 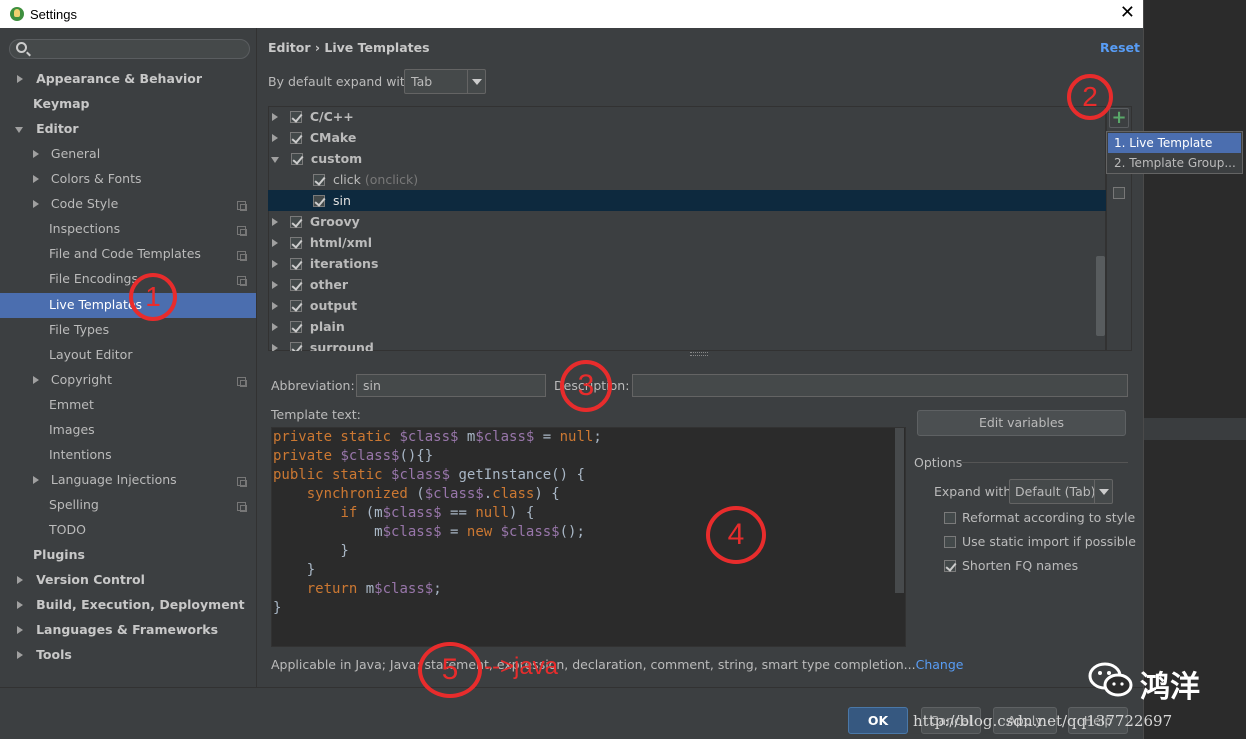 I want to click on sidebar-item-images: Images, so click(x=72, y=430).